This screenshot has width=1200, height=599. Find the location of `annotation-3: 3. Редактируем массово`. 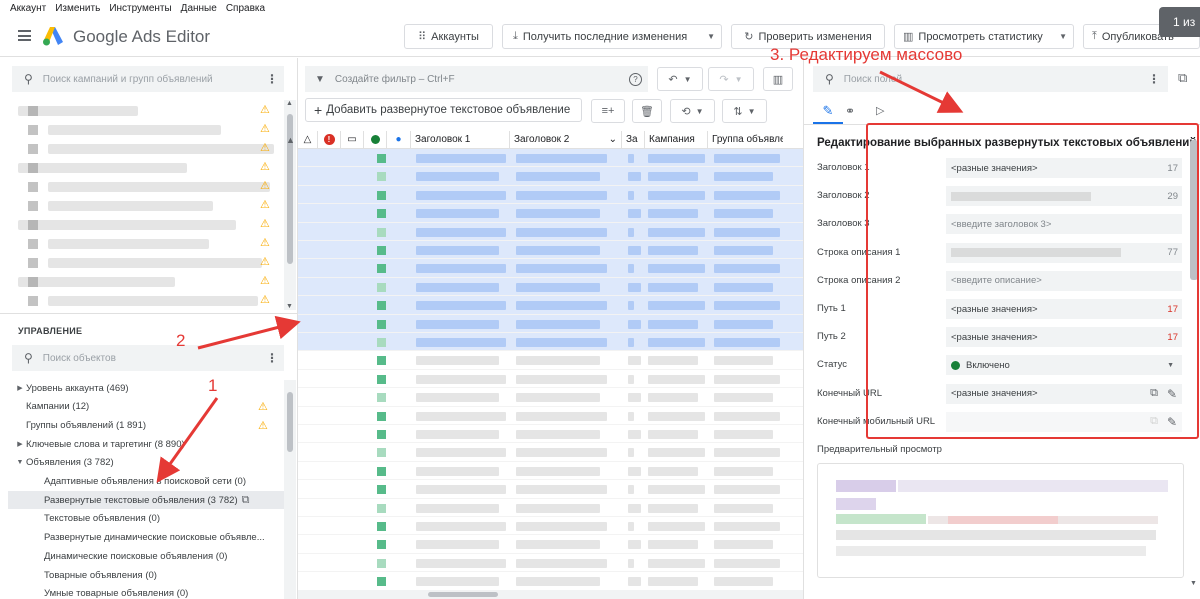

annotation-3: 3. Редактируем массово is located at coordinates (866, 54).